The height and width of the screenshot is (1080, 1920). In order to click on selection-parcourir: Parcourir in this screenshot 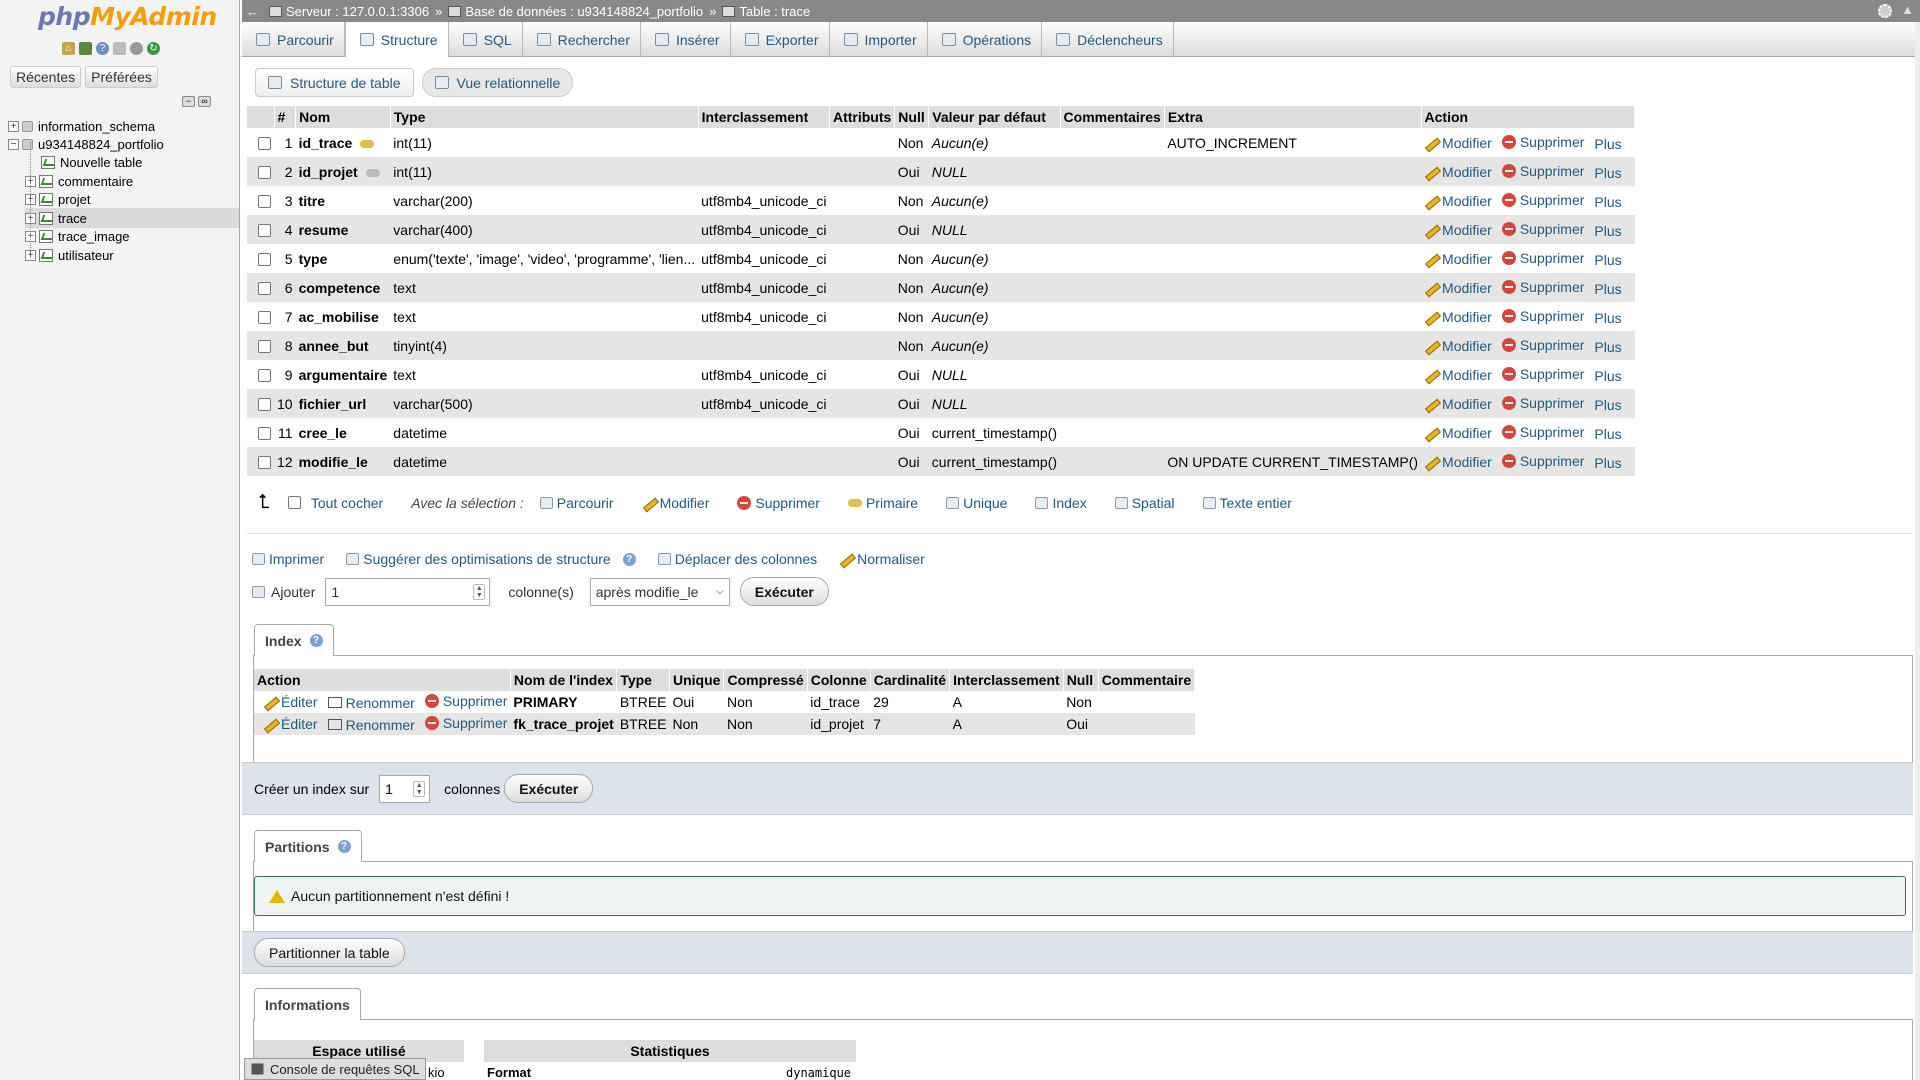, I will do `click(576, 503)`.